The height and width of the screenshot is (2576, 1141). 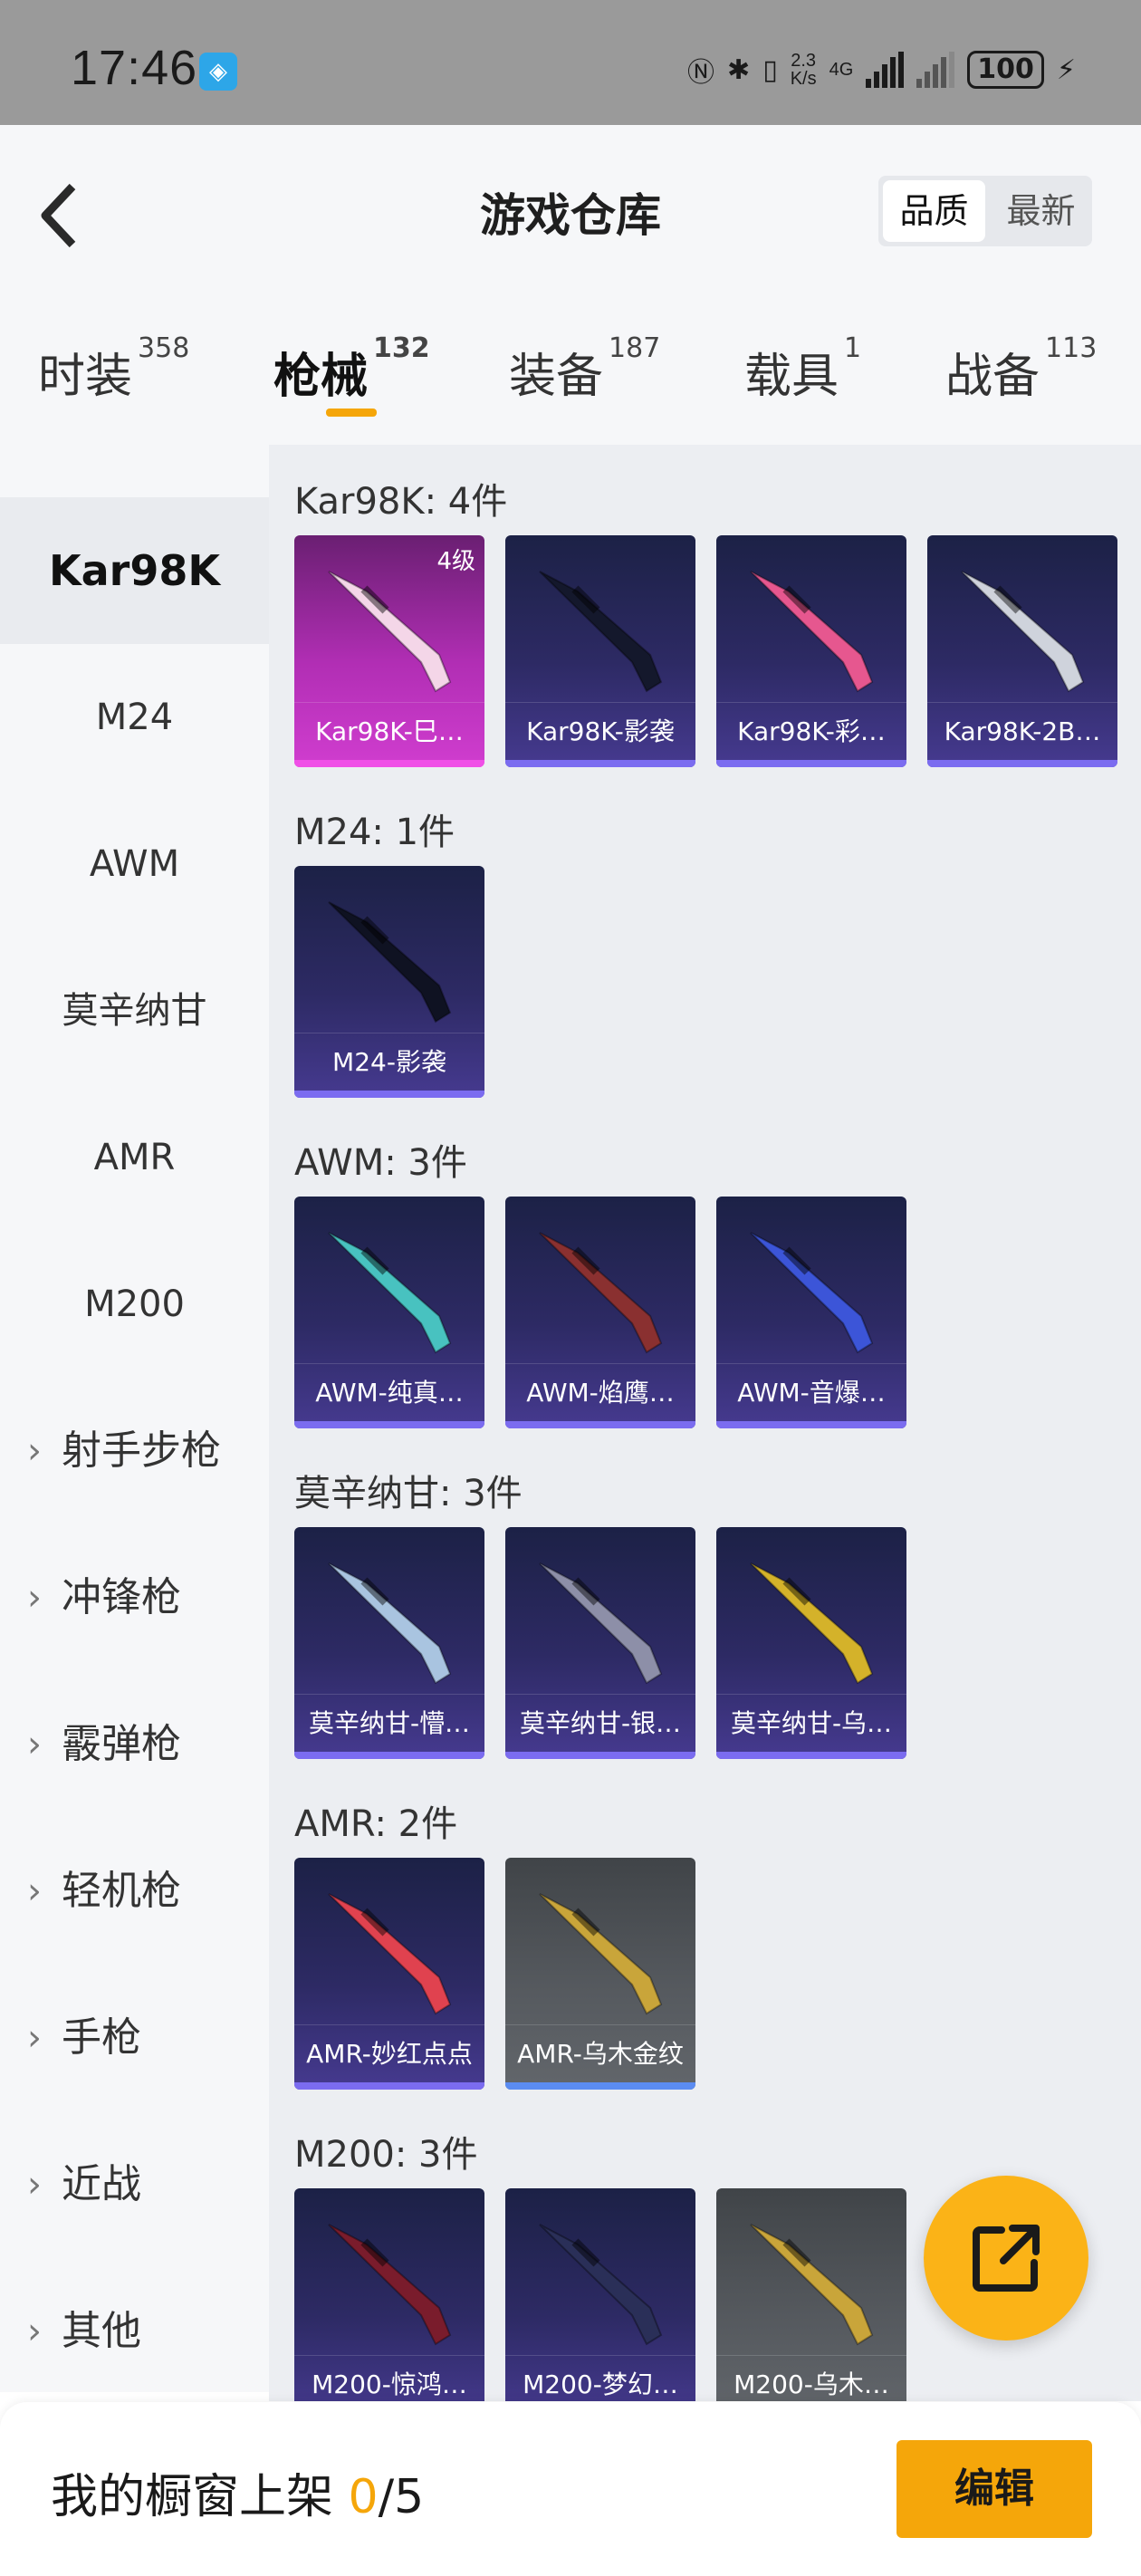 What do you see at coordinates (351, 413) in the screenshot?
I see `active-tab-indicator` at bounding box center [351, 413].